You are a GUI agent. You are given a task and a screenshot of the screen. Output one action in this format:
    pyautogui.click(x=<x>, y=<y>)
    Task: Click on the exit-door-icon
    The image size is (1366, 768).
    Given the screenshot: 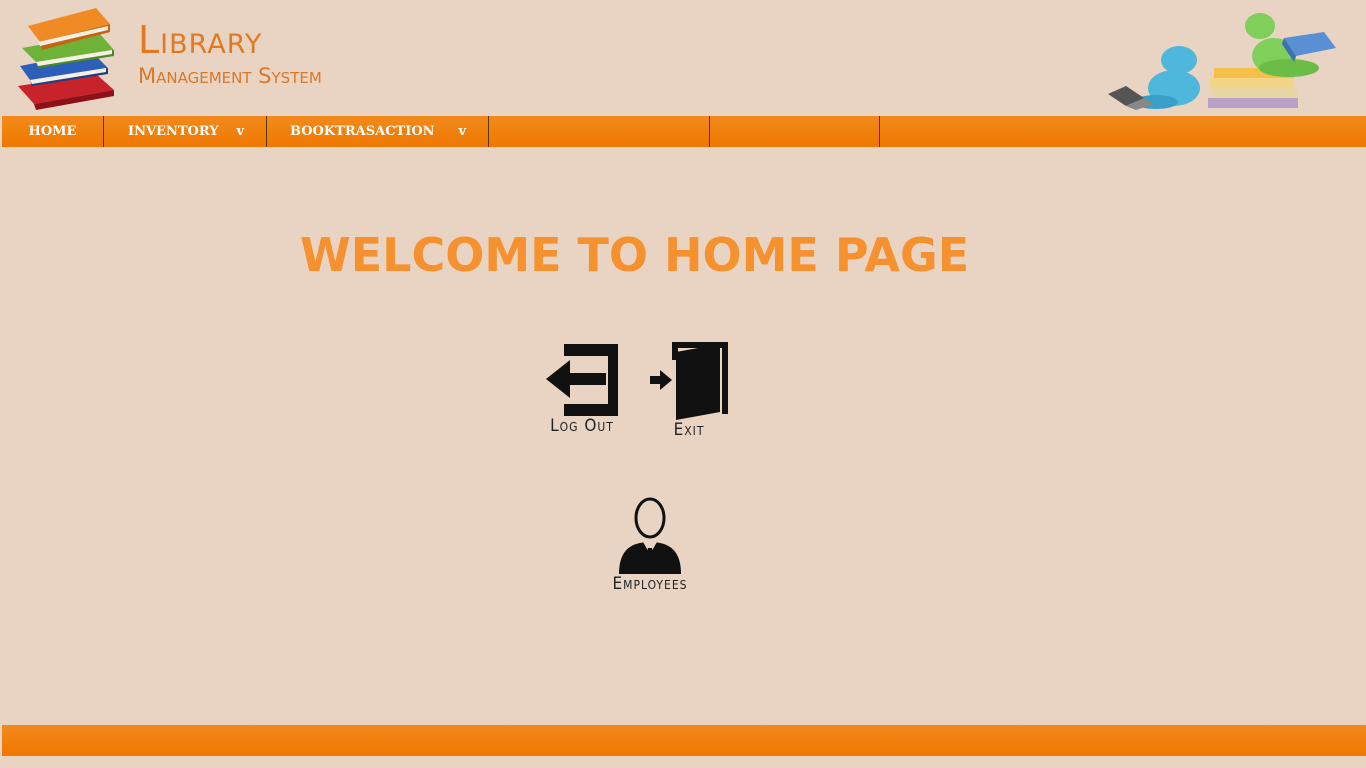 What is the action you would take?
    pyautogui.click(x=689, y=381)
    